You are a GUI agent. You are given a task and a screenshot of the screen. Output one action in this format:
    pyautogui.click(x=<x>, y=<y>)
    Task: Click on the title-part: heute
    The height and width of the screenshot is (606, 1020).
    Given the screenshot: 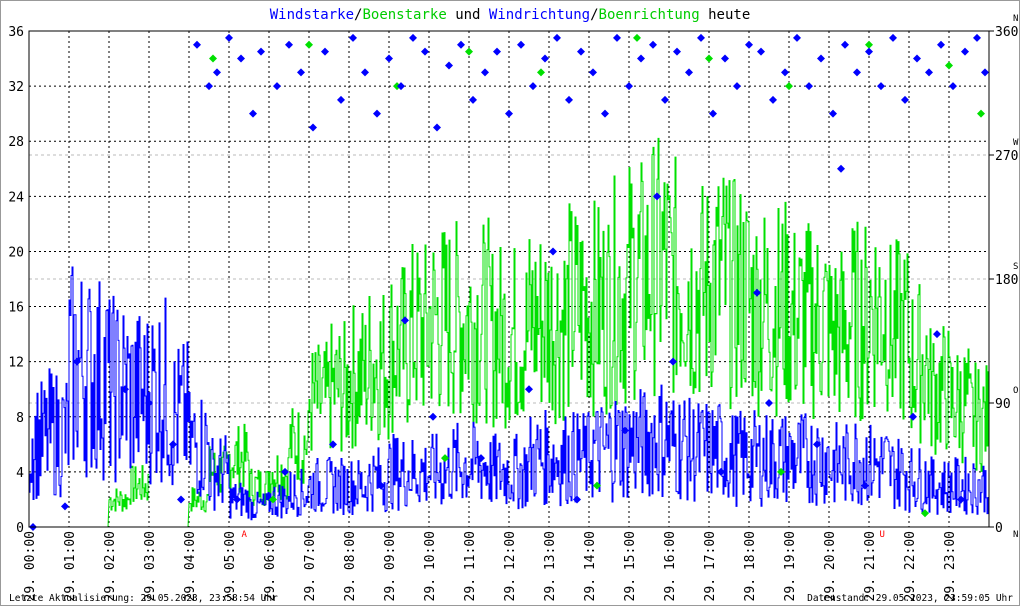 What is the action you would take?
    pyautogui.click(x=725, y=15)
    